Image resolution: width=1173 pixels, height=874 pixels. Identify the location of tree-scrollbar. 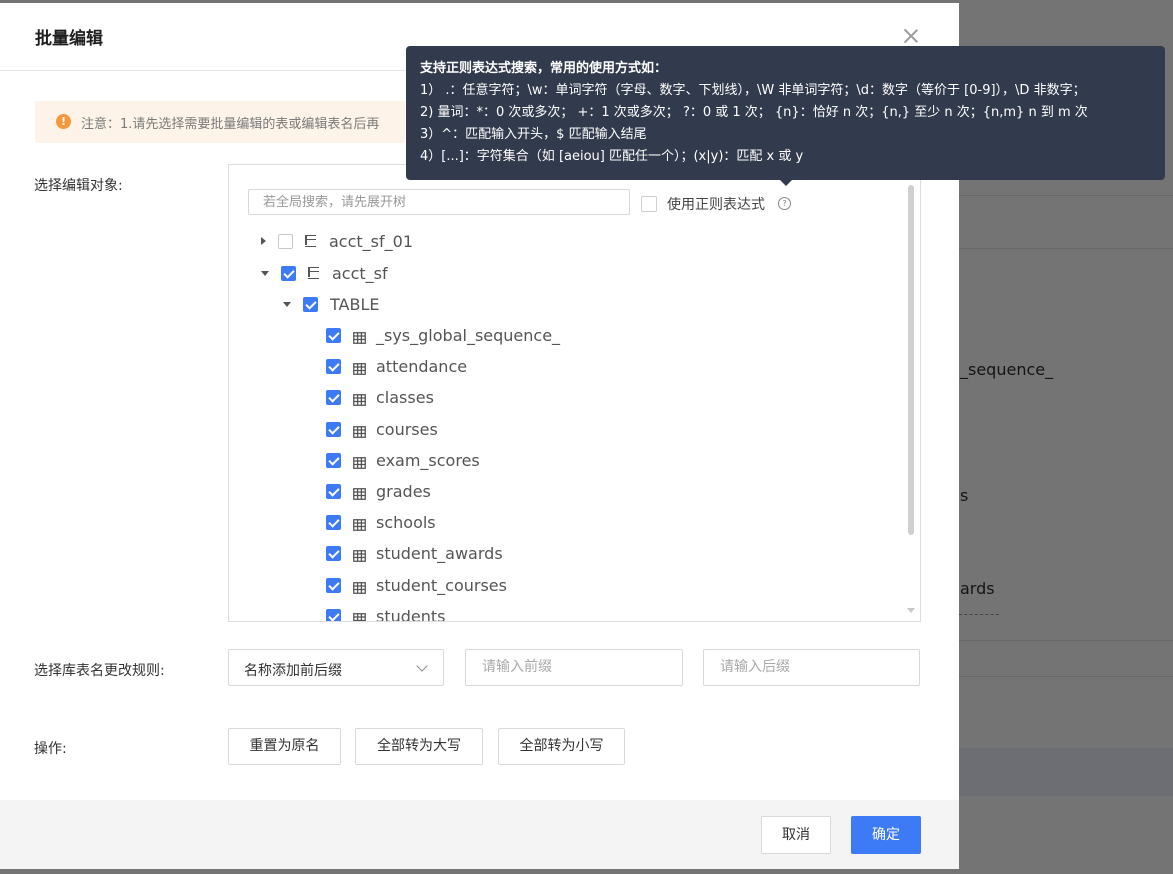
(911, 360).